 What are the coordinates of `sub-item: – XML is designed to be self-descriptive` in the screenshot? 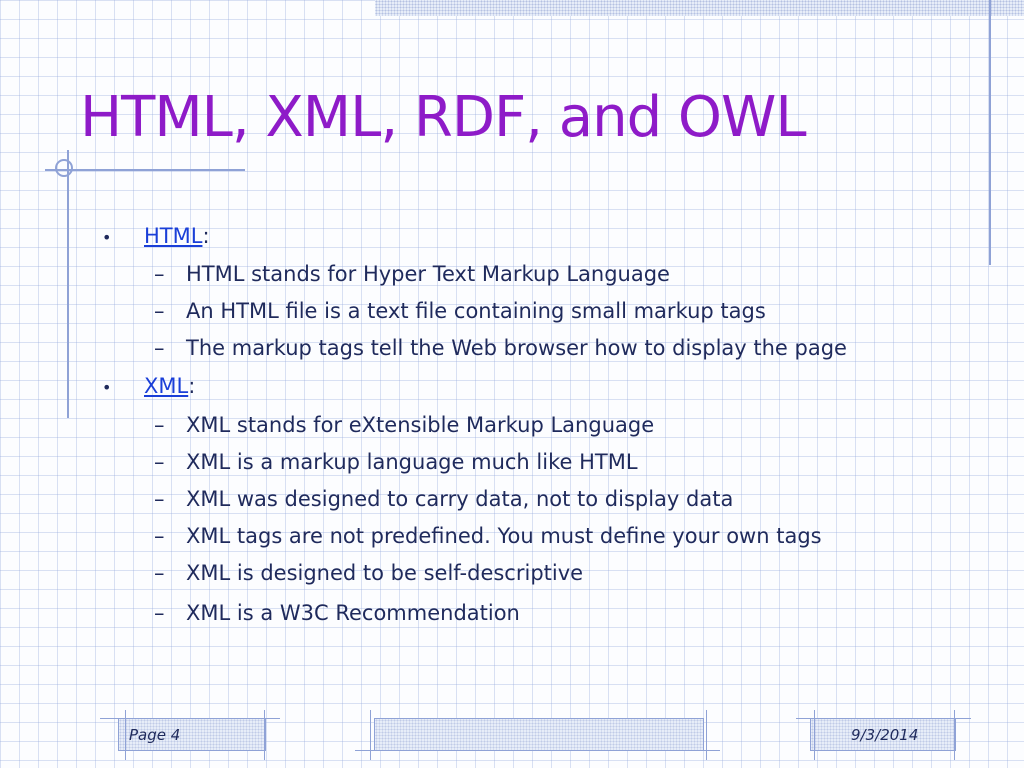 It's located at (368, 573).